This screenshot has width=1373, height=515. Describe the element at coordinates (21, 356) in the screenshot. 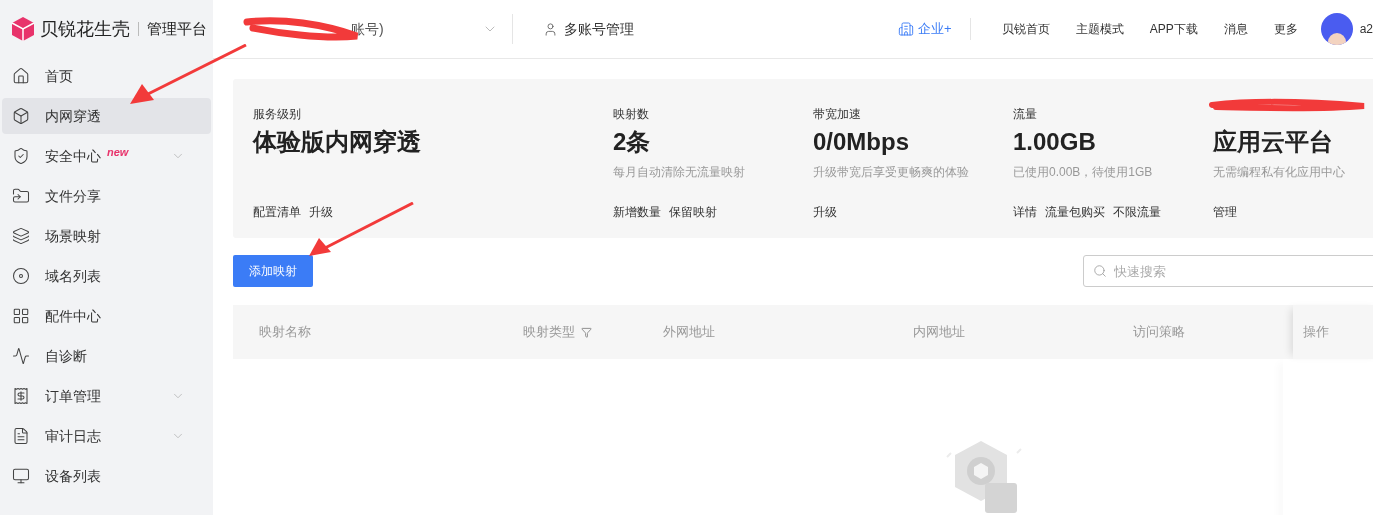

I see `pulse-icon` at that location.